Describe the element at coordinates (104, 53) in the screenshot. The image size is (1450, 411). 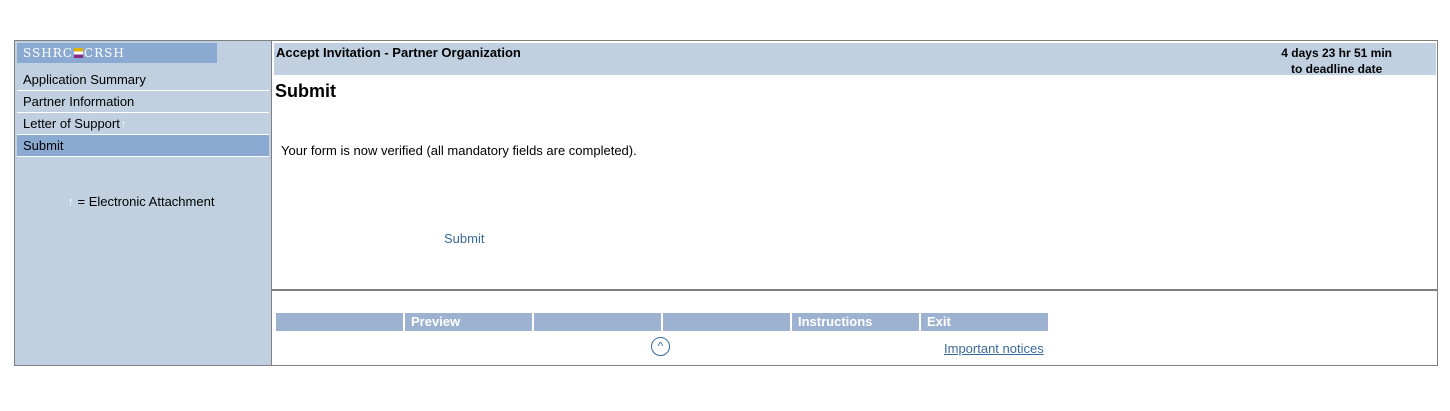
I see `logo-right: CRSH` at that location.